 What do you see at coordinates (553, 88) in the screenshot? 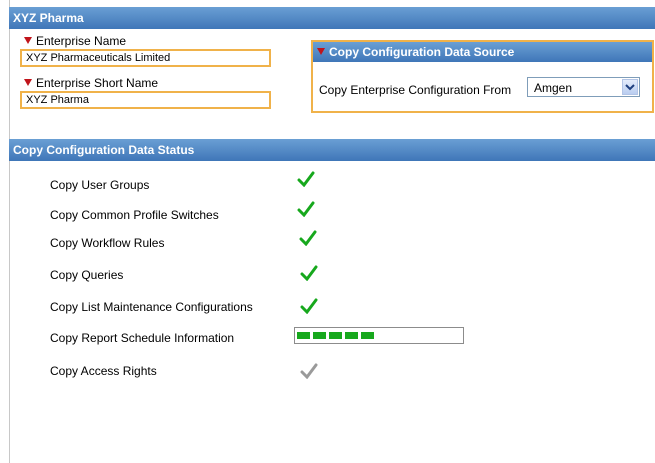
I see `copy-from-selected-value: Amgen` at bounding box center [553, 88].